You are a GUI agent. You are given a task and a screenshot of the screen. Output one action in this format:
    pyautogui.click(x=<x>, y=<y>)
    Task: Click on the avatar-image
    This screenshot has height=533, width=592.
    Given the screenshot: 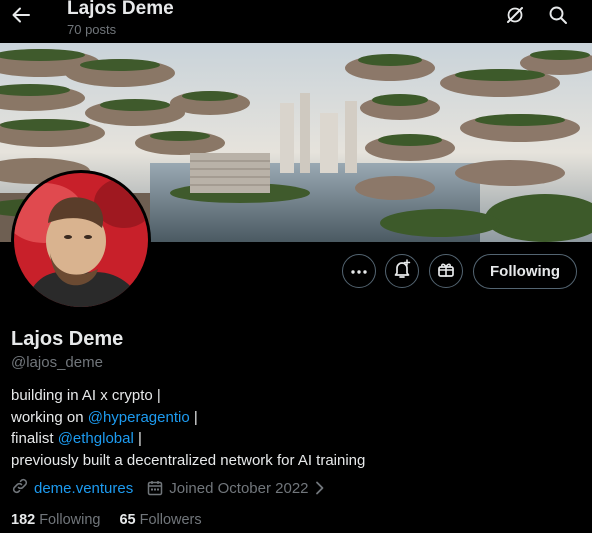 What is the action you would take?
    pyautogui.click(x=81, y=240)
    